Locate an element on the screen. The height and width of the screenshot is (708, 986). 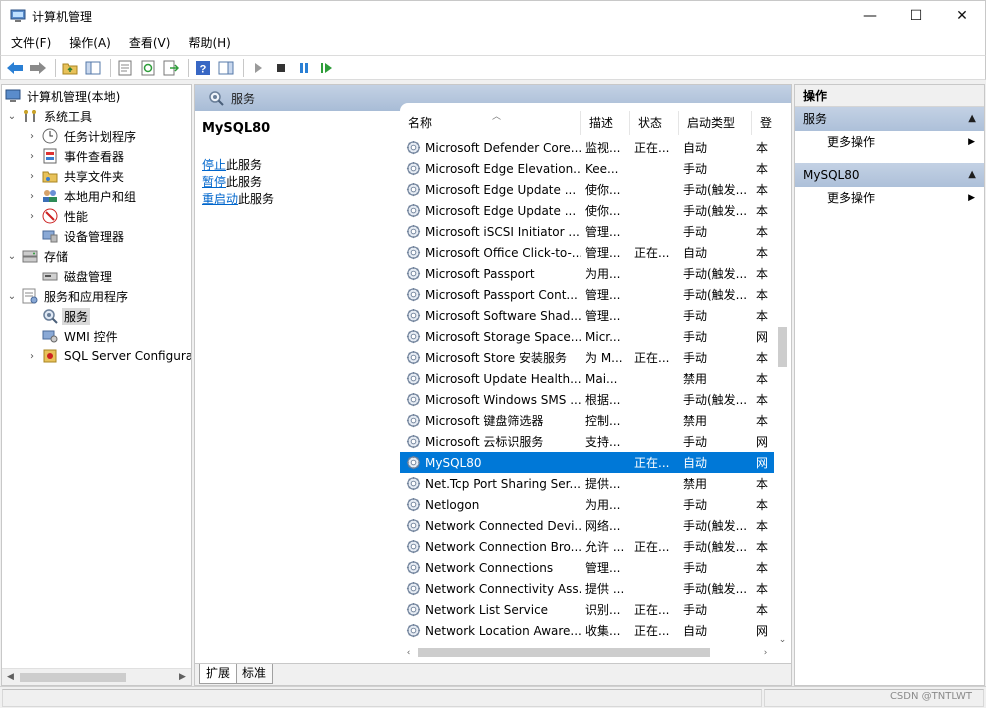
table-row: Network Location Aware... 收集... 正在... 自动 网 is located at coordinates (589, 630).